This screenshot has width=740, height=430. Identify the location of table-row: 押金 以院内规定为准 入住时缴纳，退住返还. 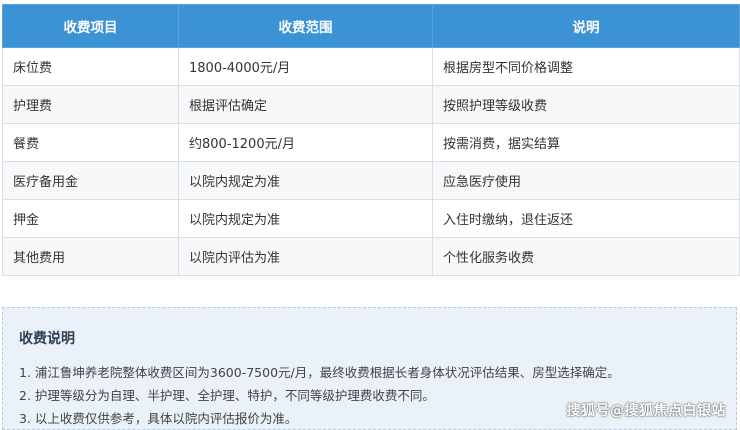
(371, 218).